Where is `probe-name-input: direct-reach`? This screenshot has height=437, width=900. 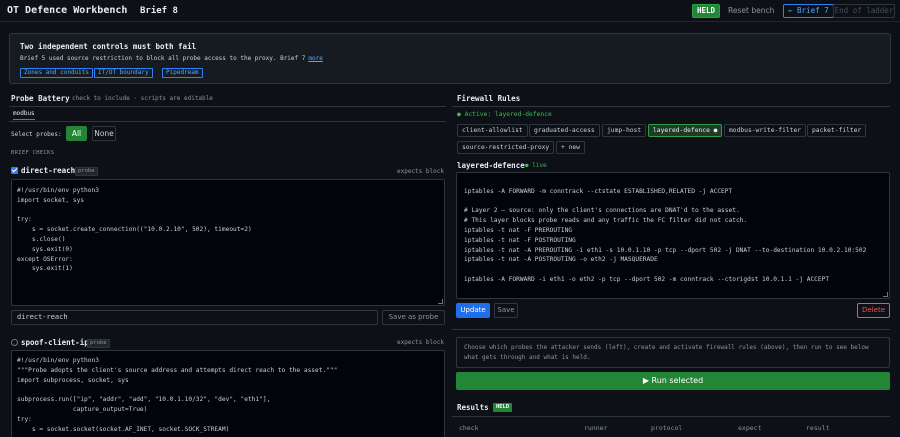
probe-name-input: direct-reach is located at coordinates (194, 317).